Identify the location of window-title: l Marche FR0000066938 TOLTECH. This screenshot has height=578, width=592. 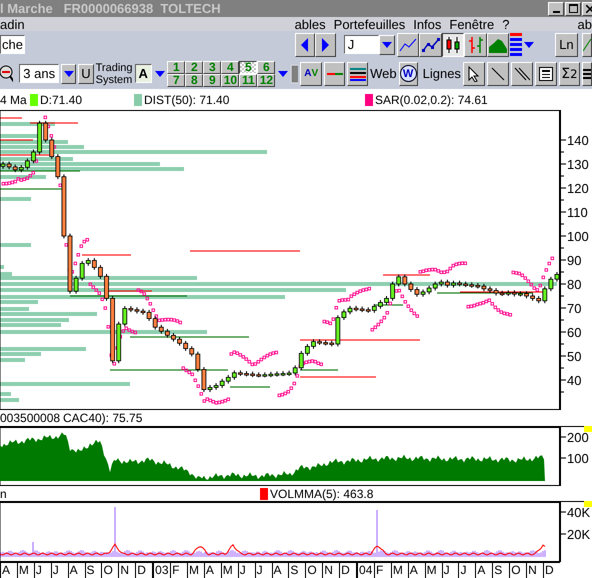
(111, 8).